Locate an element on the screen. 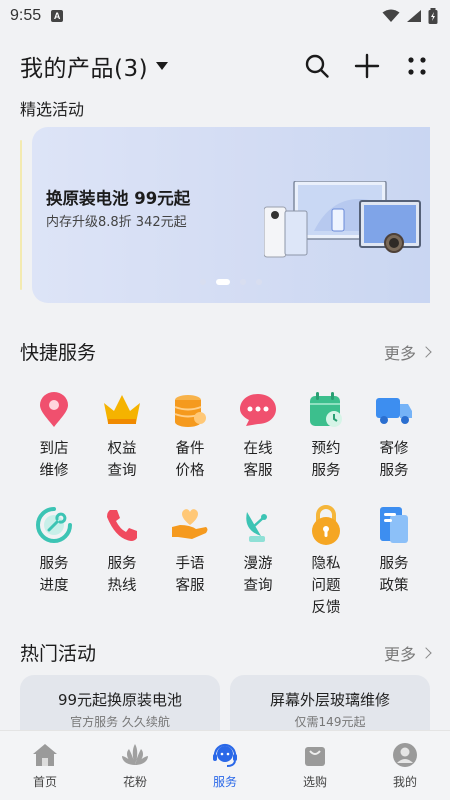 The height and width of the screenshot is (800, 450). quick-services-header: 快捷服务 更多 is located at coordinates (226, 351).